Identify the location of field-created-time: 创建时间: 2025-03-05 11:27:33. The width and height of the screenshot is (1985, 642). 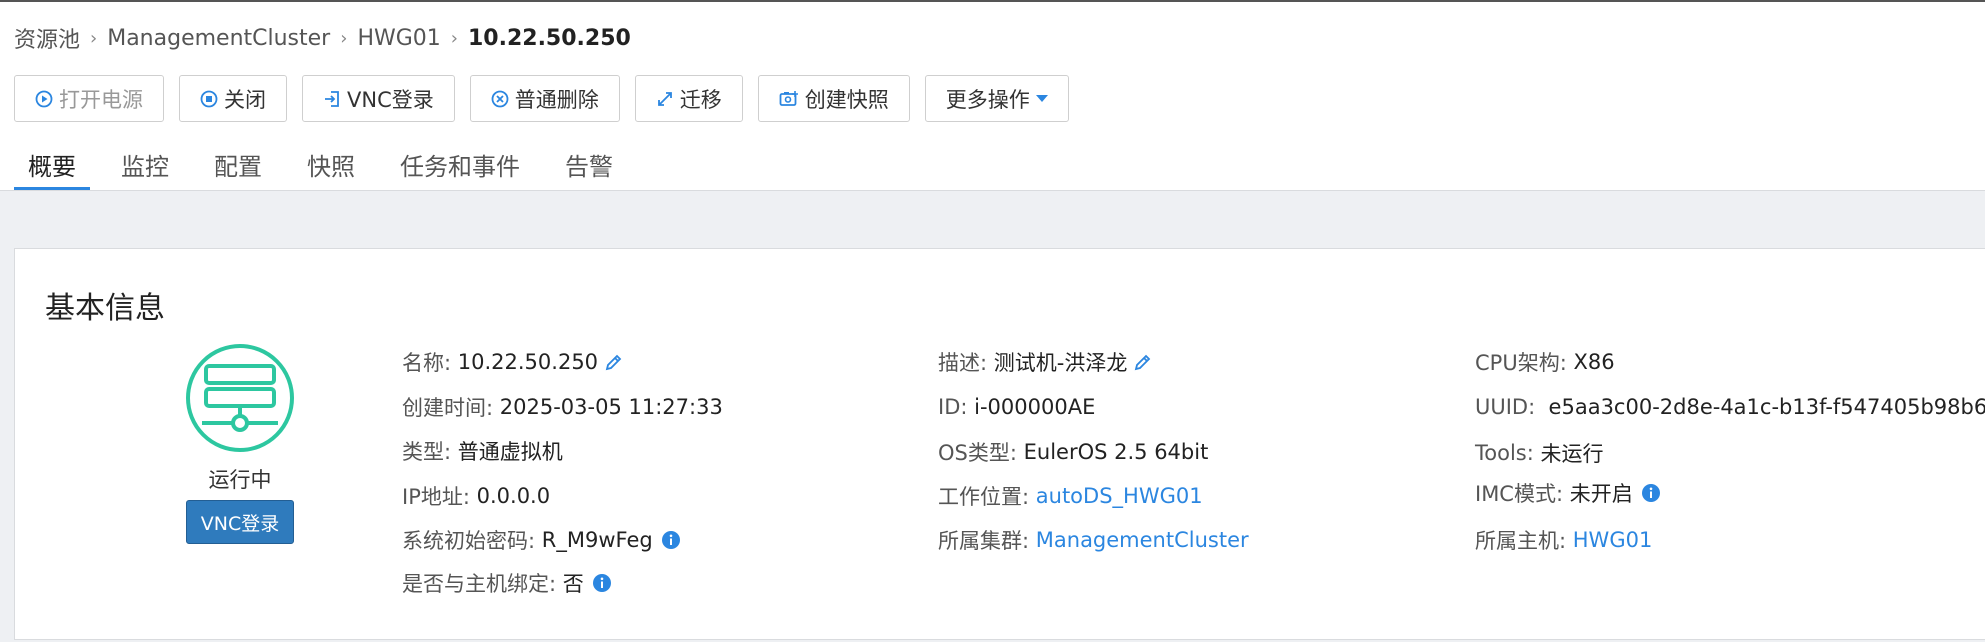
(562, 407).